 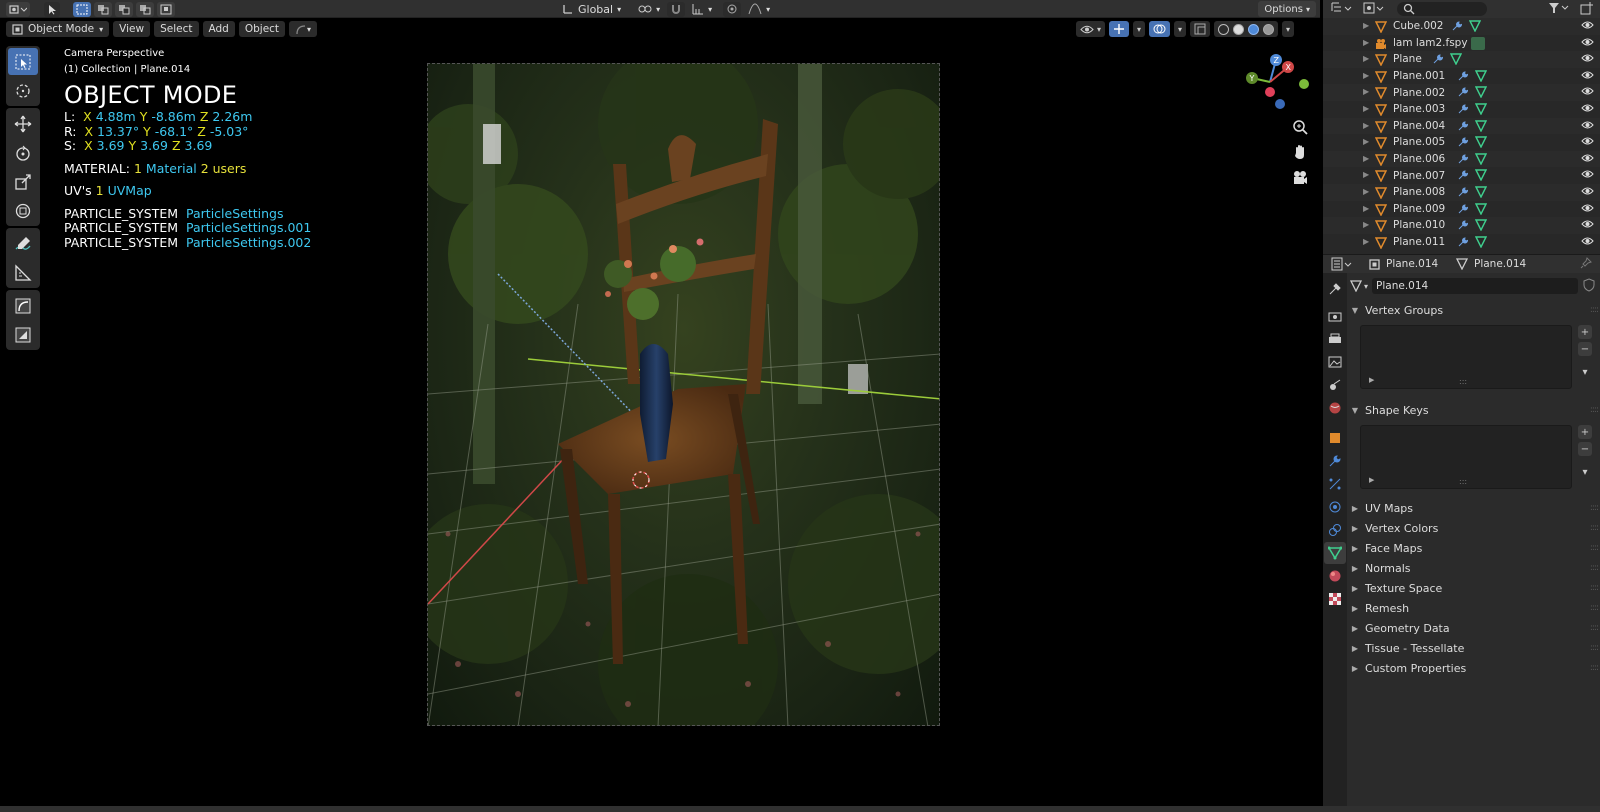 What do you see at coordinates (1335, 484) in the screenshot?
I see `tab-particles` at bounding box center [1335, 484].